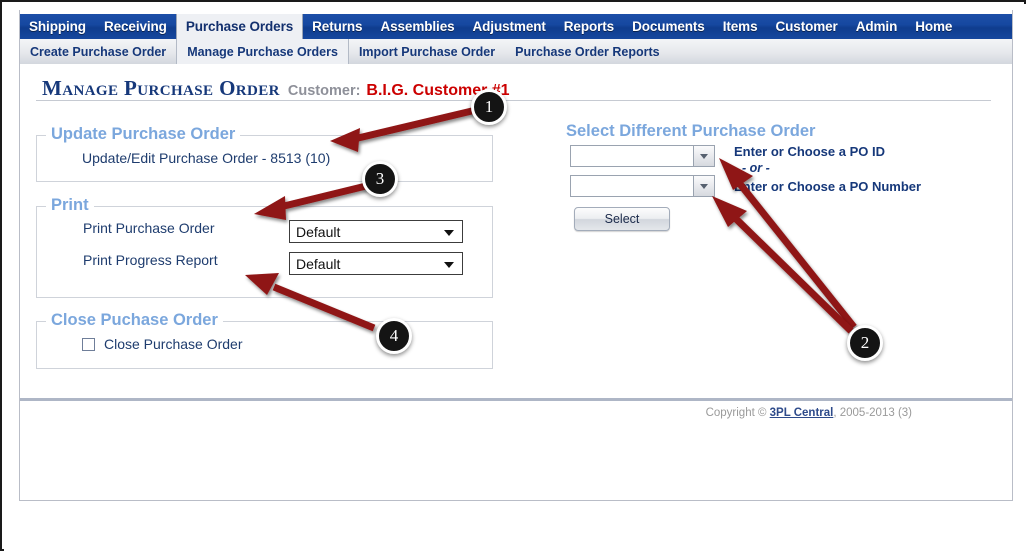 Image resolution: width=1026 pixels, height=553 pixels. I want to click on subnav-item-label: Import Purchase Order, so click(427, 51).